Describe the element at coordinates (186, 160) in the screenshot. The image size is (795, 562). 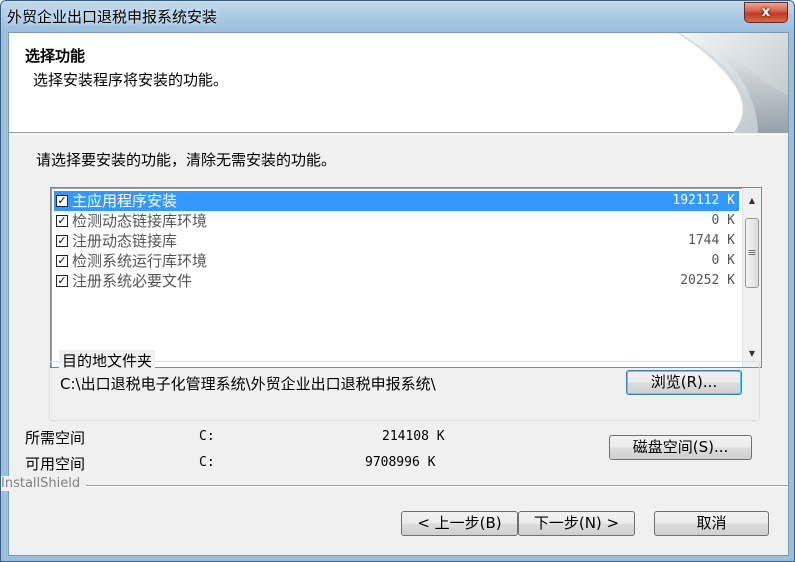
I see `instruction-text: 请选择要安装的功能，清除无需安装的功能。` at that location.